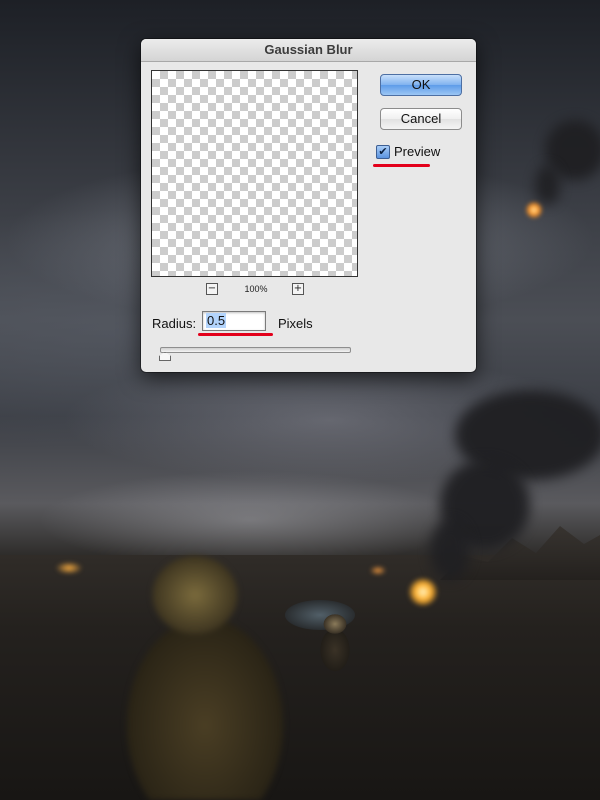 Image resolution: width=600 pixels, height=800 pixels. I want to click on zoom-level: 100%, so click(256, 289).